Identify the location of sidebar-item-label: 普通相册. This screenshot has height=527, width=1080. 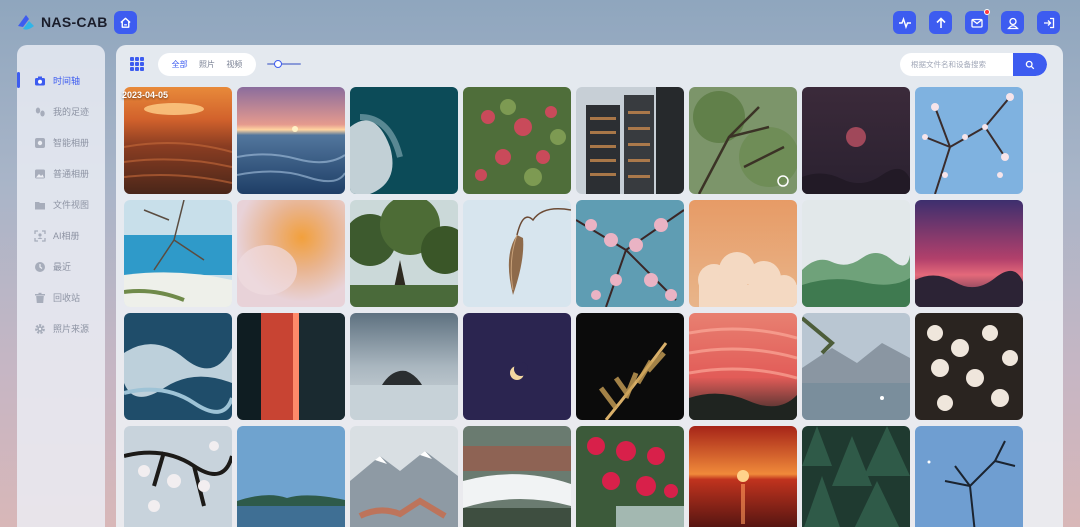
(71, 174).